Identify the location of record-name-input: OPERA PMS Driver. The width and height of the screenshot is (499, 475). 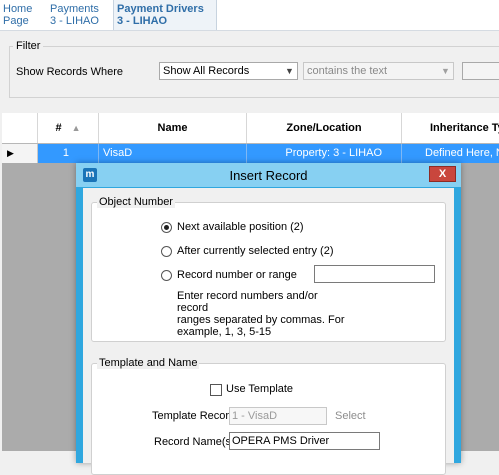
(304, 441).